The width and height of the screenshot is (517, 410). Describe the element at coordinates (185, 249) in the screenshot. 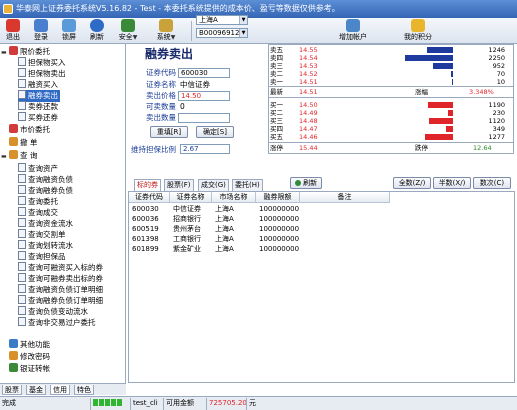

I see `table-cell: 紫金矿业` at that location.